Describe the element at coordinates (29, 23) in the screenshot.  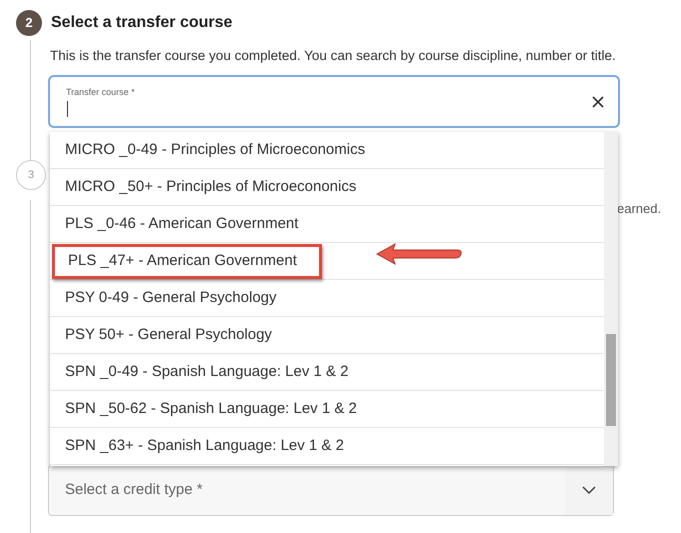
I see `step-number: 2` at that location.